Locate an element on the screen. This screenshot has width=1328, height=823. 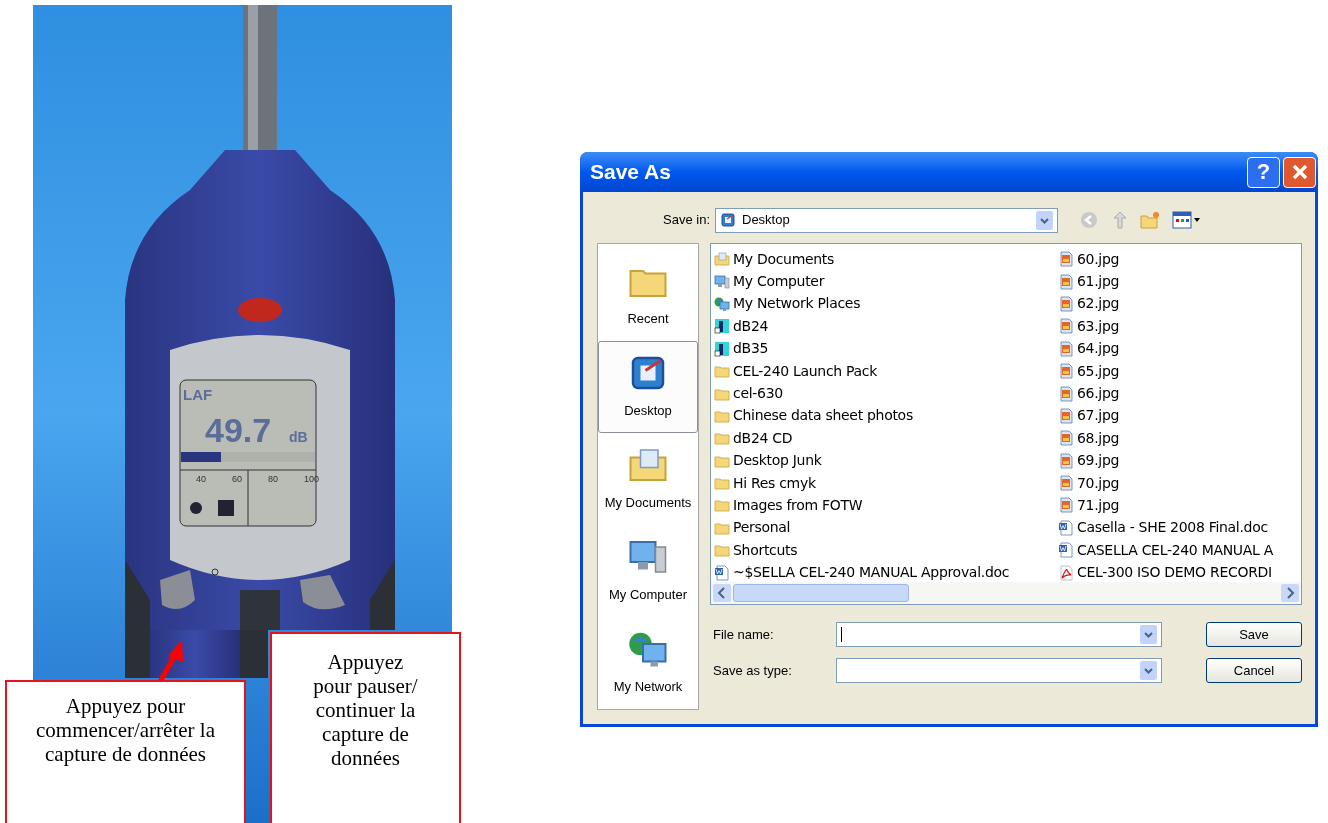
file-item: CEL-300 ISO DEMO RECORDI is located at coordinates (1179, 571).